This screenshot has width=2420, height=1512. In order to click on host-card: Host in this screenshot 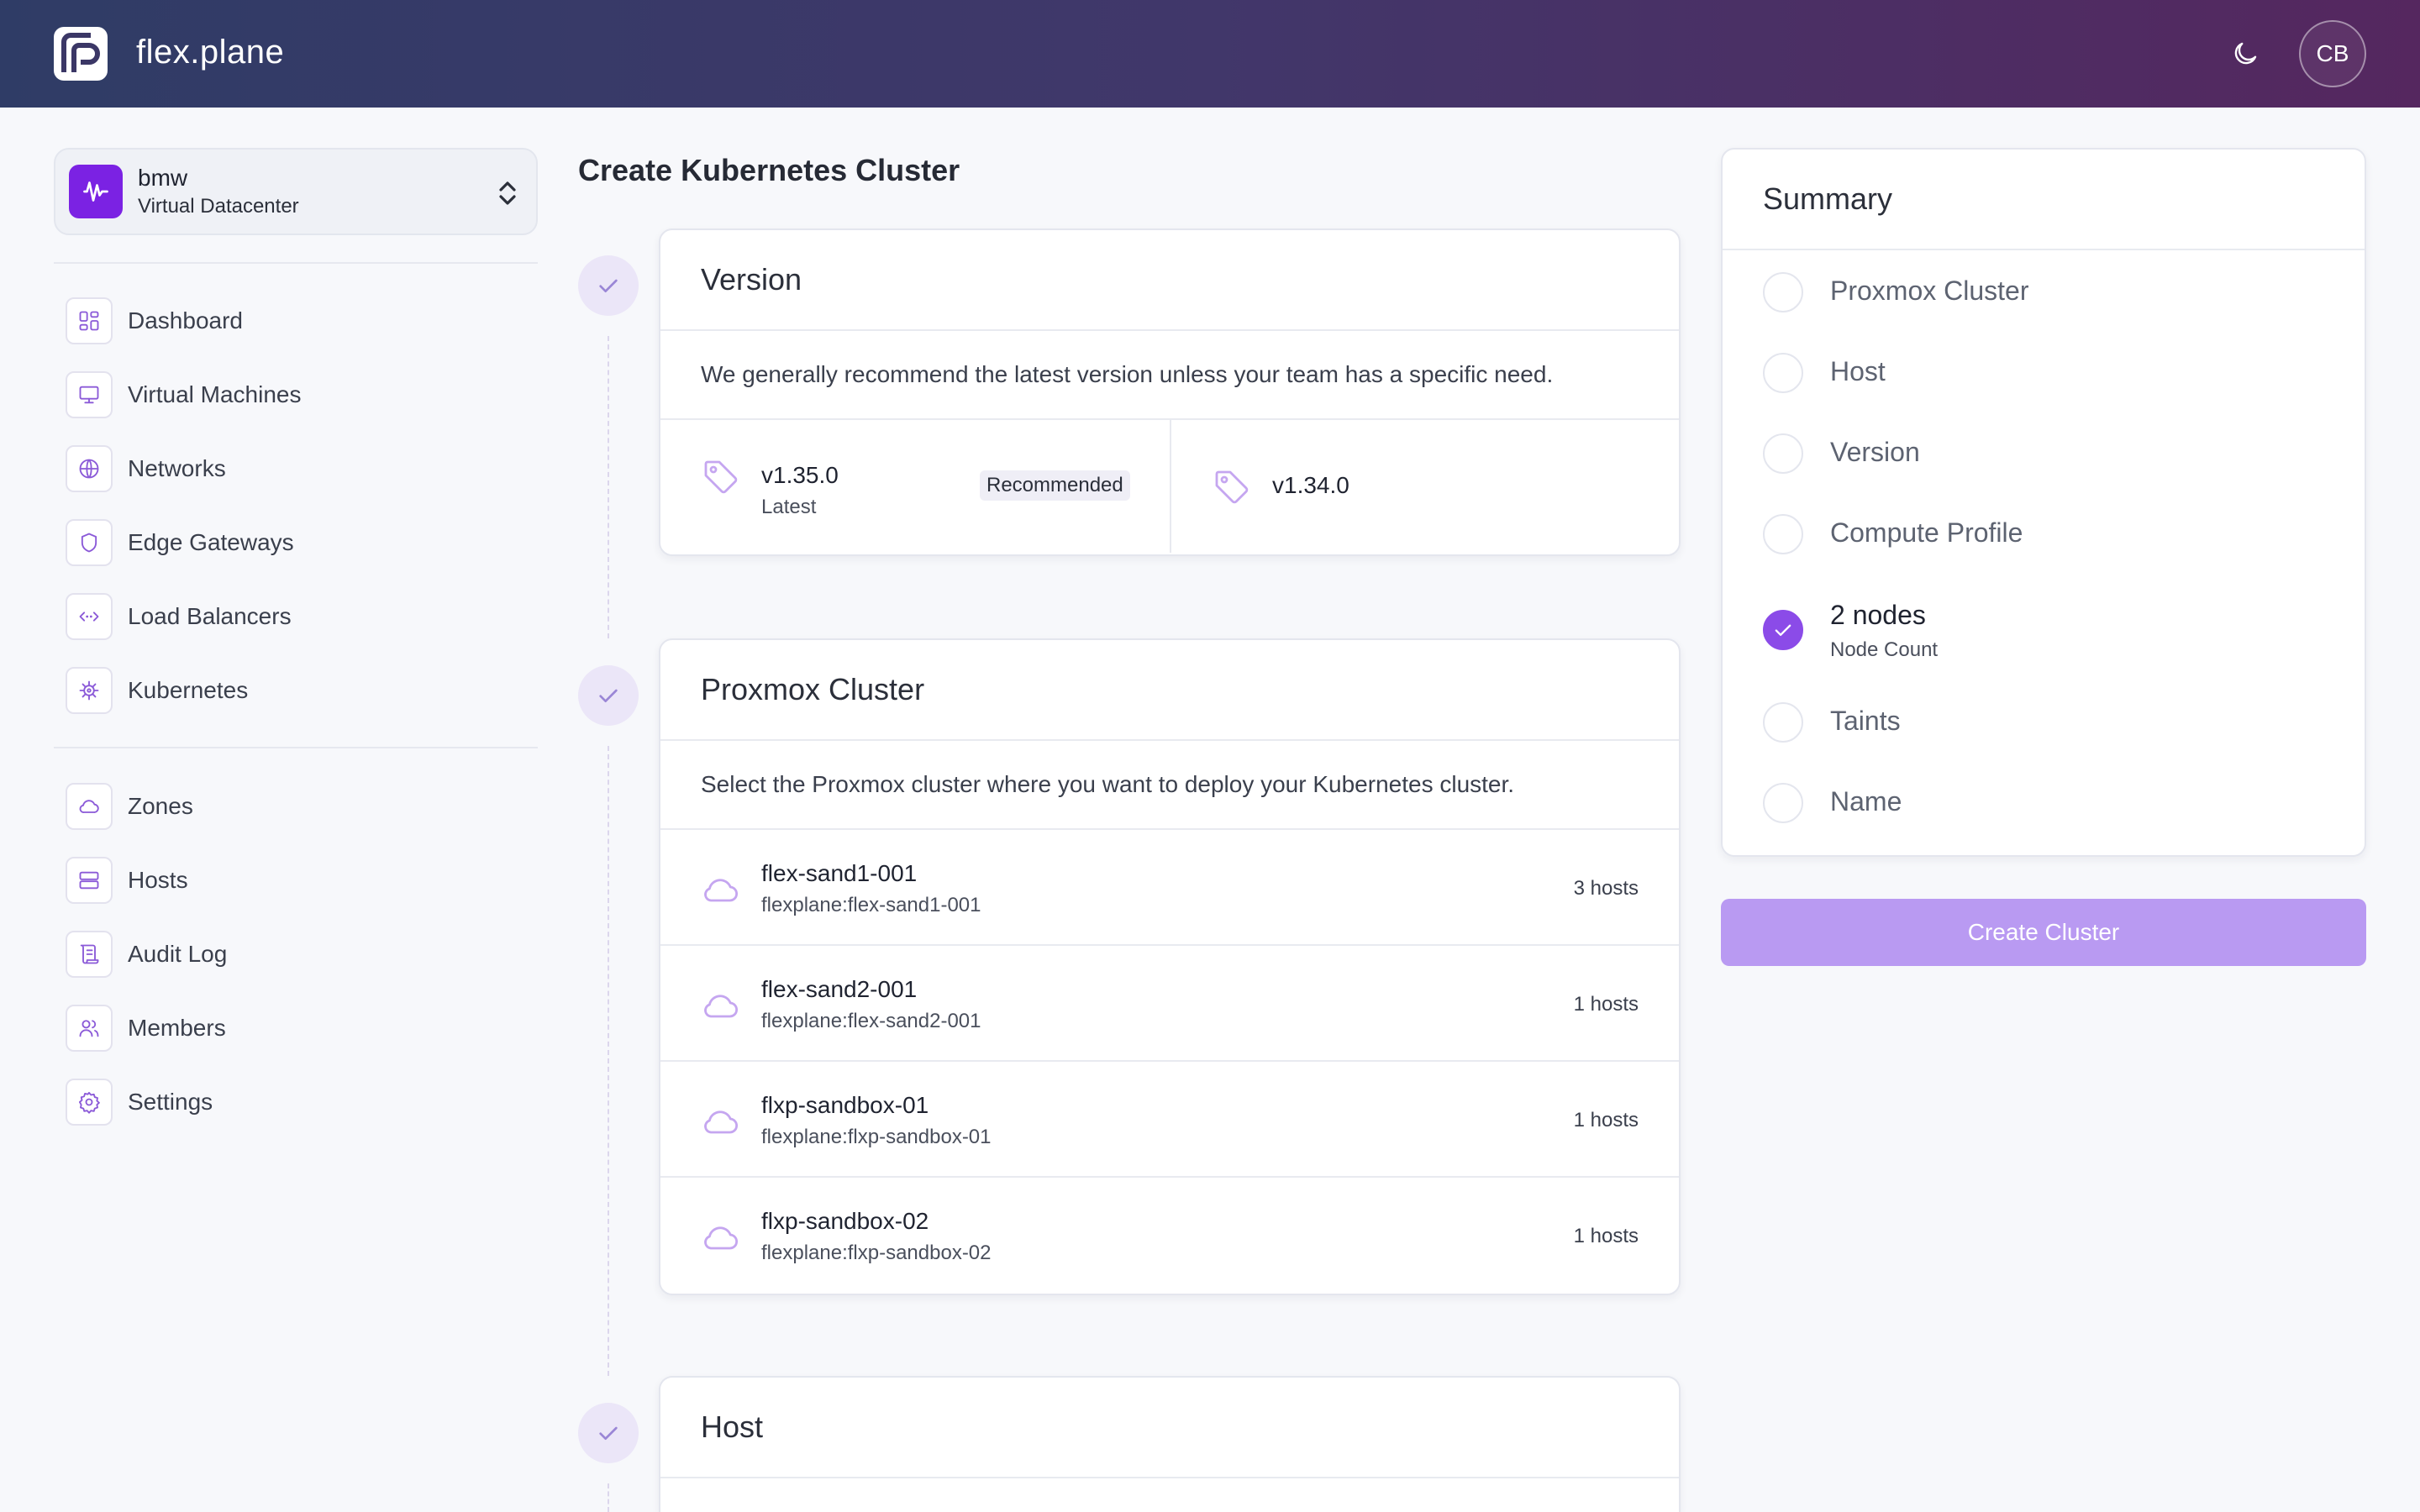, I will do `click(1170, 1444)`.